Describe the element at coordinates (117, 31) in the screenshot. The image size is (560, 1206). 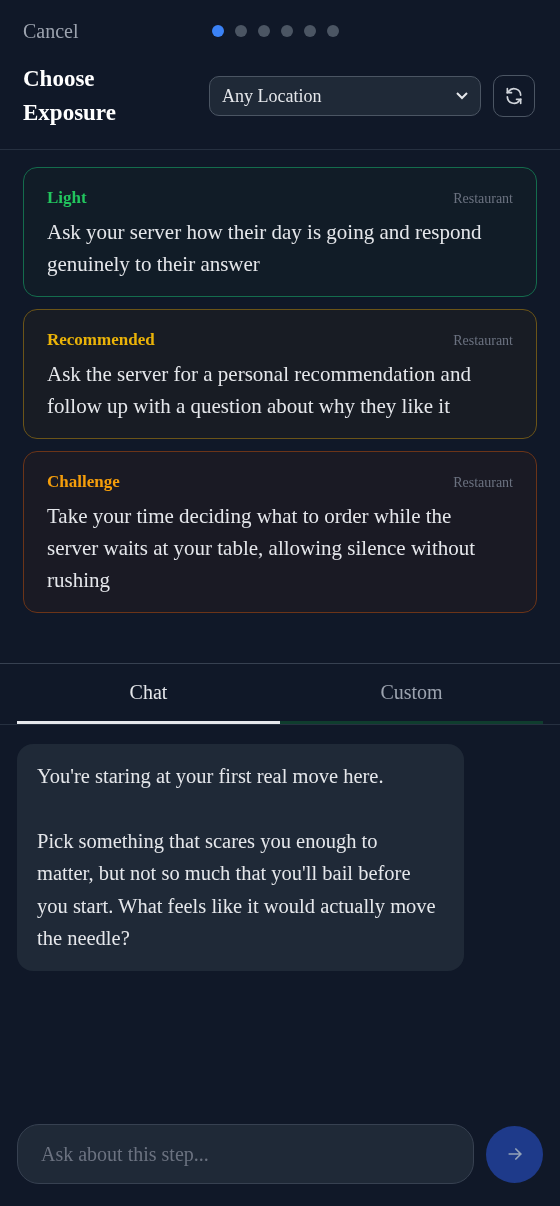
I see `cancel-link: Cancel` at that location.